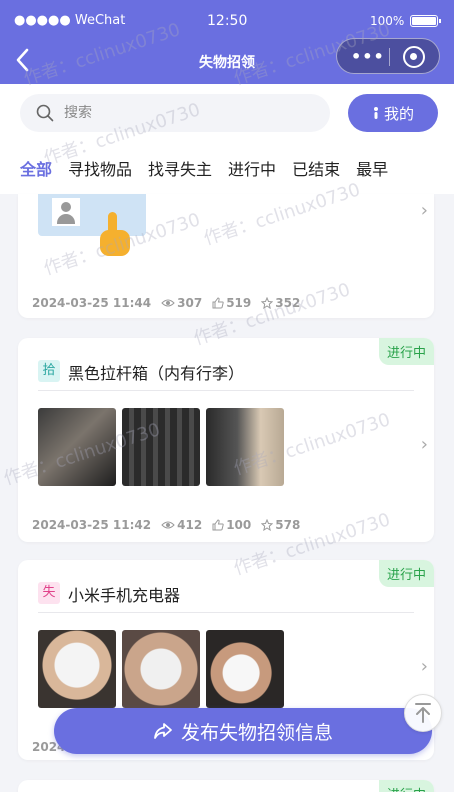 This screenshot has width=454, height=792. I want to click on lost-type-tag: 失, so click(49, 593).